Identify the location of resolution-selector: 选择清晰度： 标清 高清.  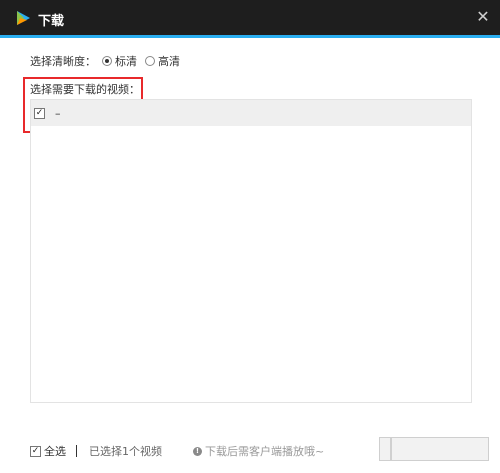
(109, 61).